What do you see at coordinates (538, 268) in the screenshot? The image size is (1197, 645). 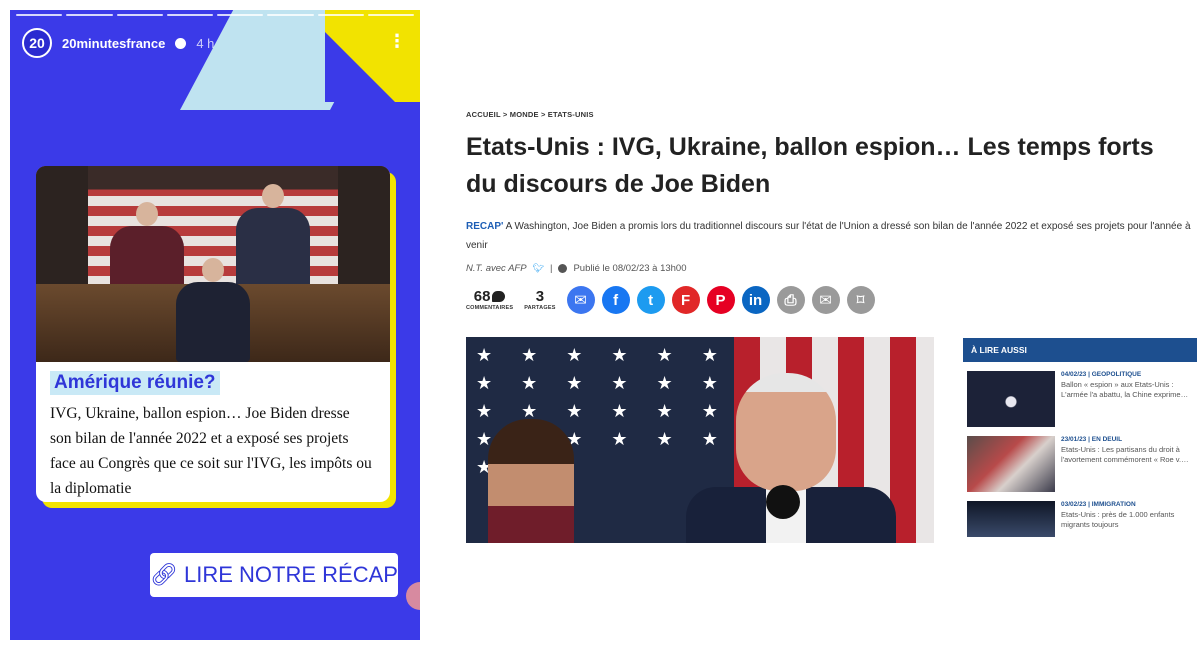 I see `twitter-bird-icon: 🐦︎` at bounding box center [538, 268].